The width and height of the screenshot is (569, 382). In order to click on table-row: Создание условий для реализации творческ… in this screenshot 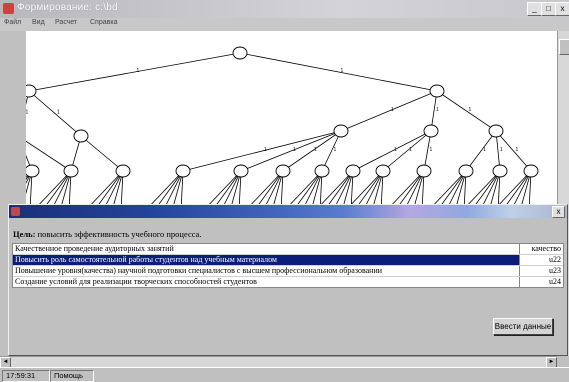, I will do `click(288, 282)`.